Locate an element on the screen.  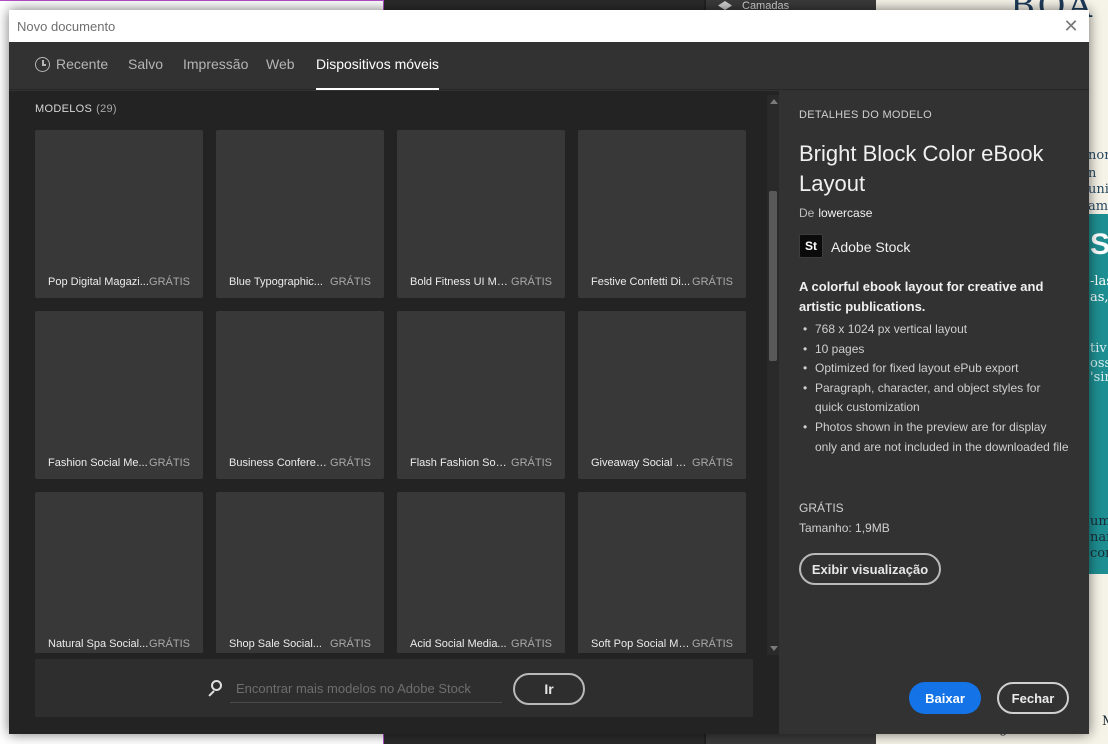
scrollbar-thumb is located at coordinates (773, 276).